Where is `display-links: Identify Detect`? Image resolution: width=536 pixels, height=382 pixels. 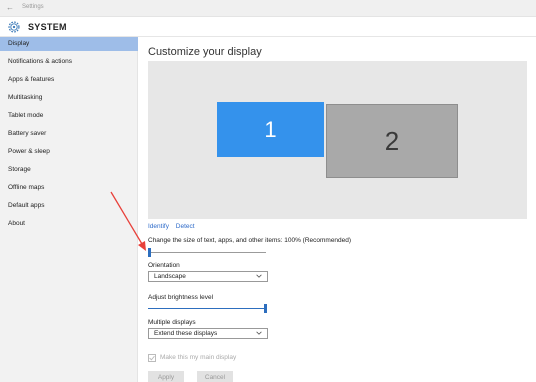
display-links: Identify Detect is located at coordinates (174, 226).